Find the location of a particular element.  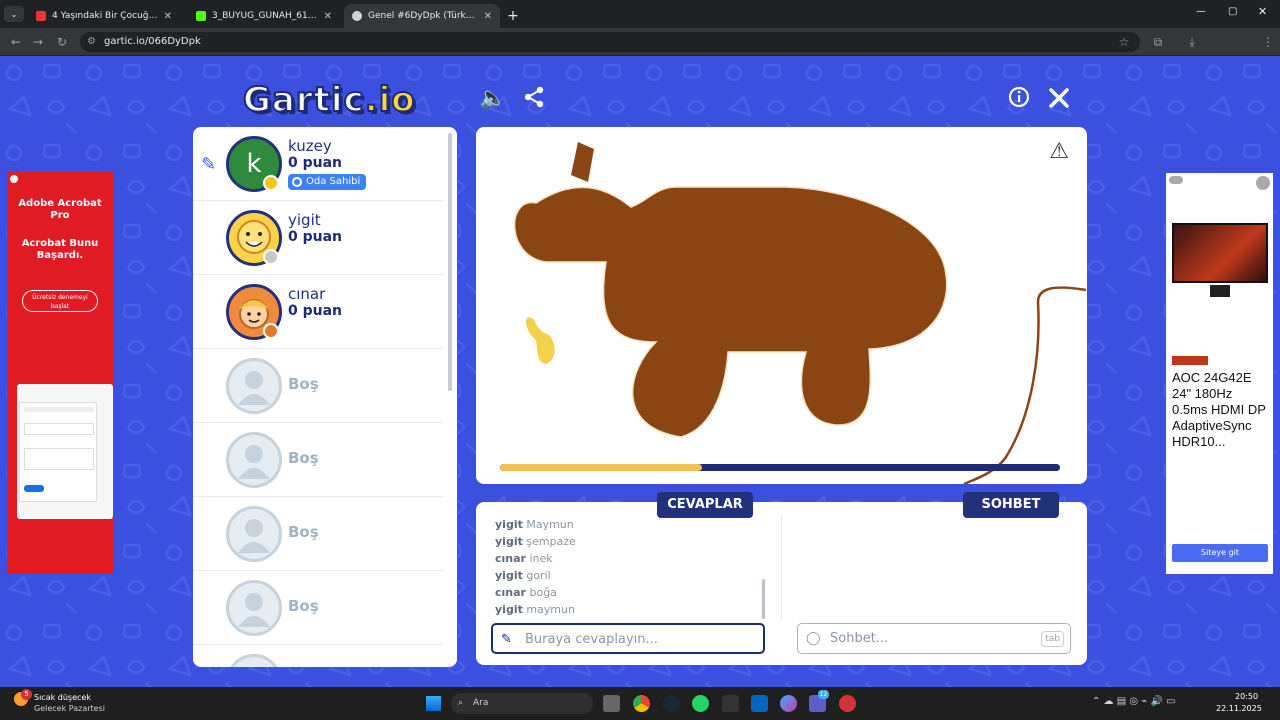

info-icon is located at coordinates (1019, 100).